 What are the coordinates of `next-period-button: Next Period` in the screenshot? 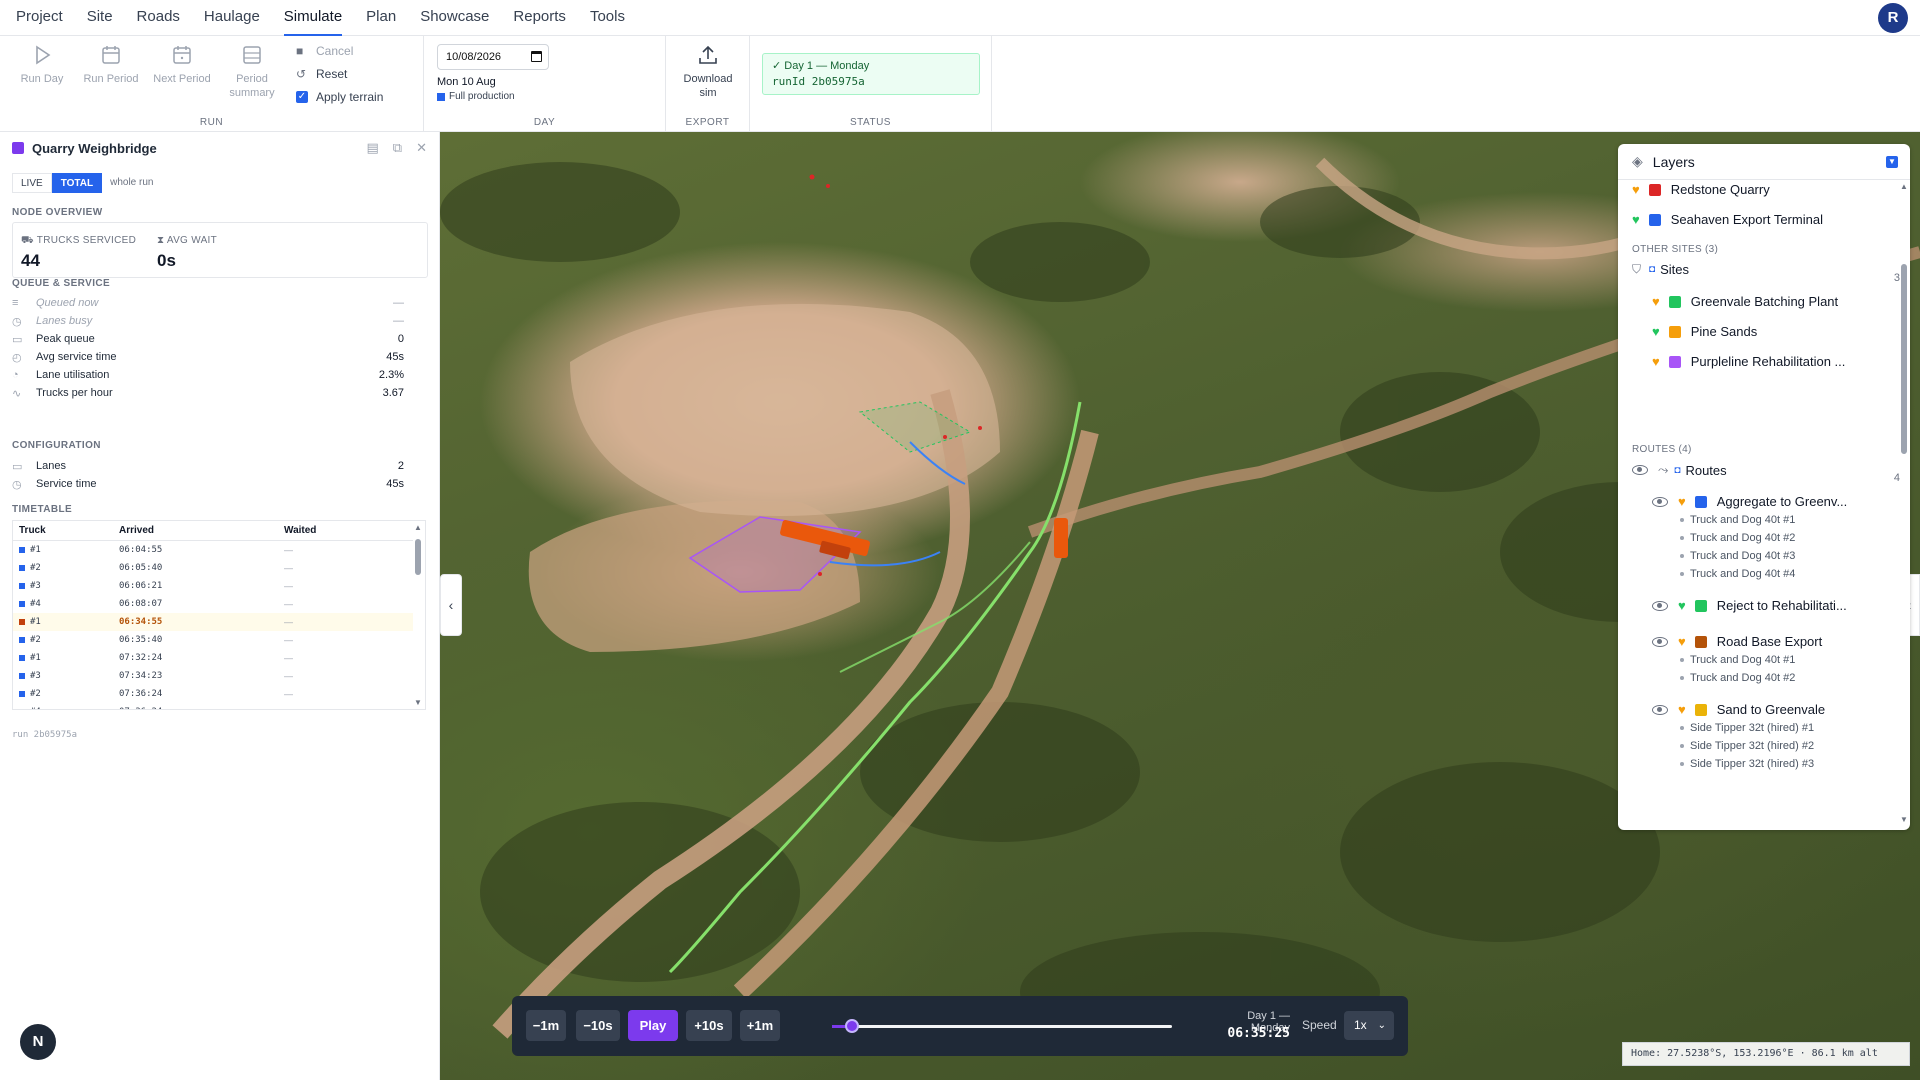 It's located at (182, 65).